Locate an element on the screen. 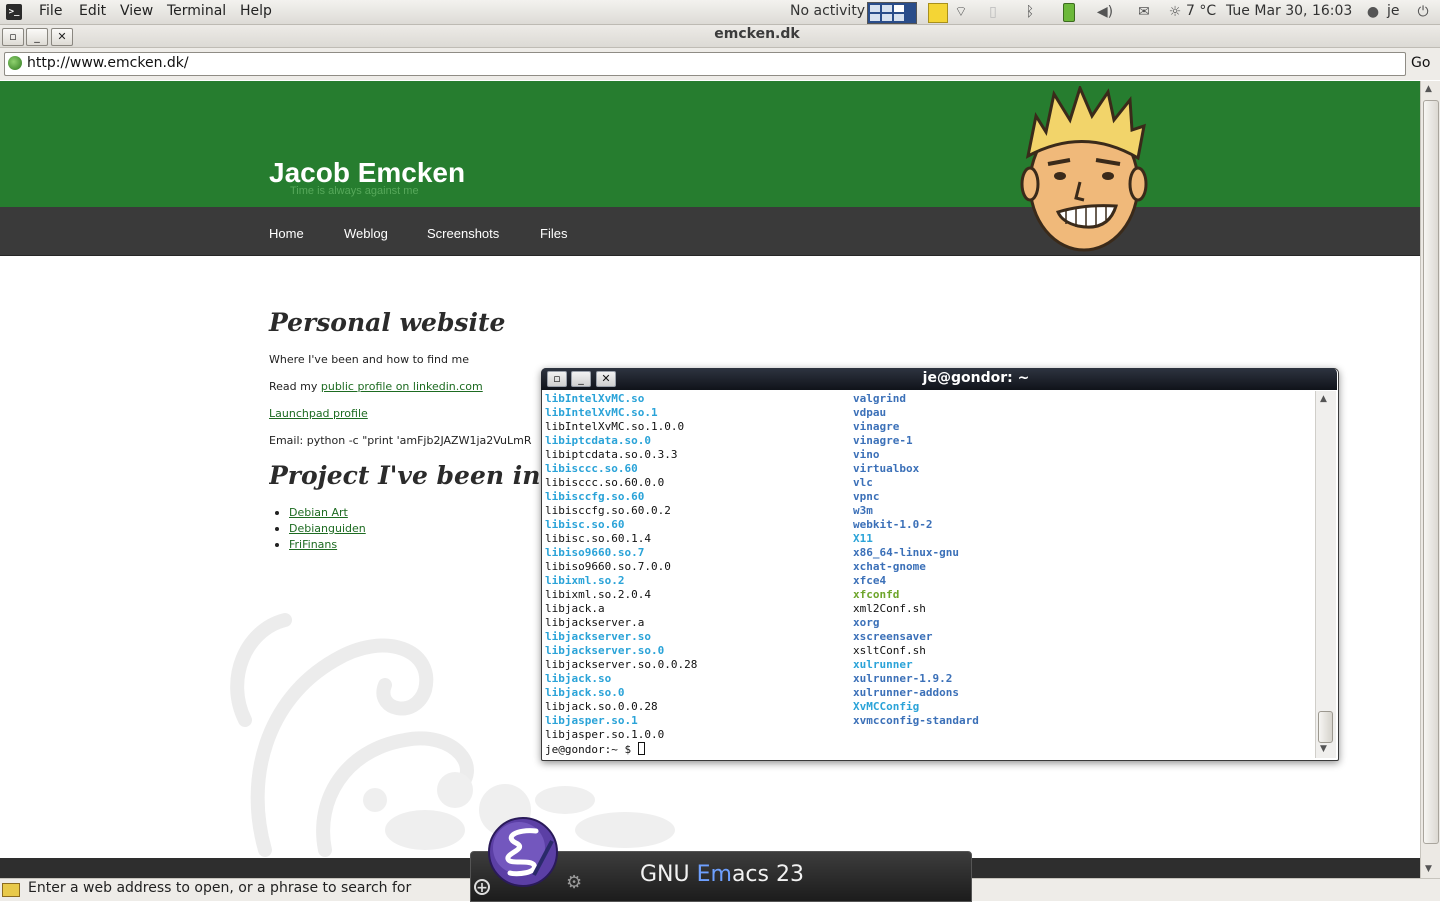  globe-icon is located at coordinates (15, 63).